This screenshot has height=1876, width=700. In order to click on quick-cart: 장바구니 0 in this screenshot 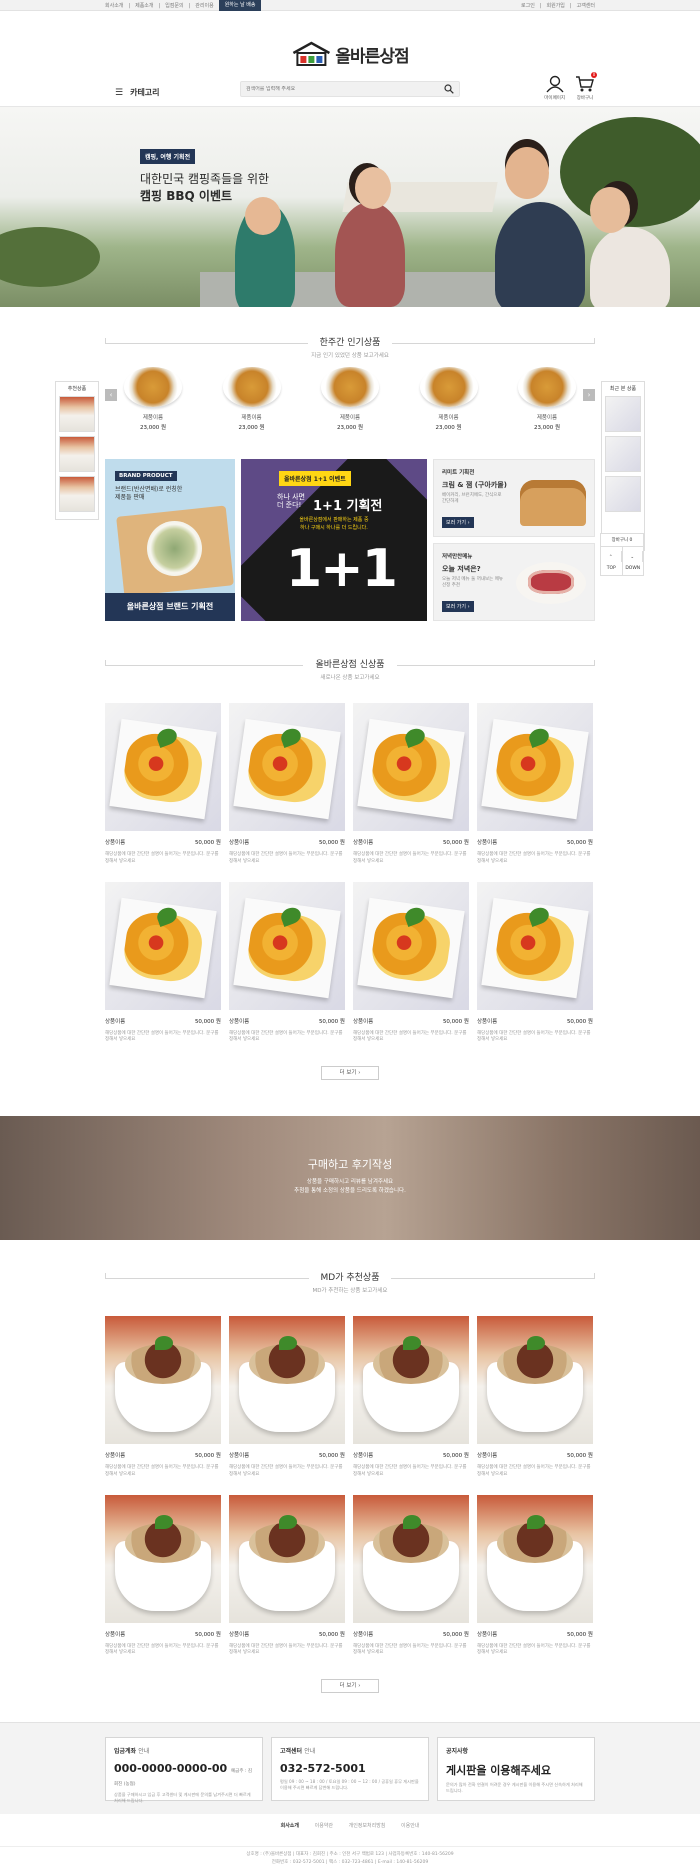, I will do `click(622, 540)`.